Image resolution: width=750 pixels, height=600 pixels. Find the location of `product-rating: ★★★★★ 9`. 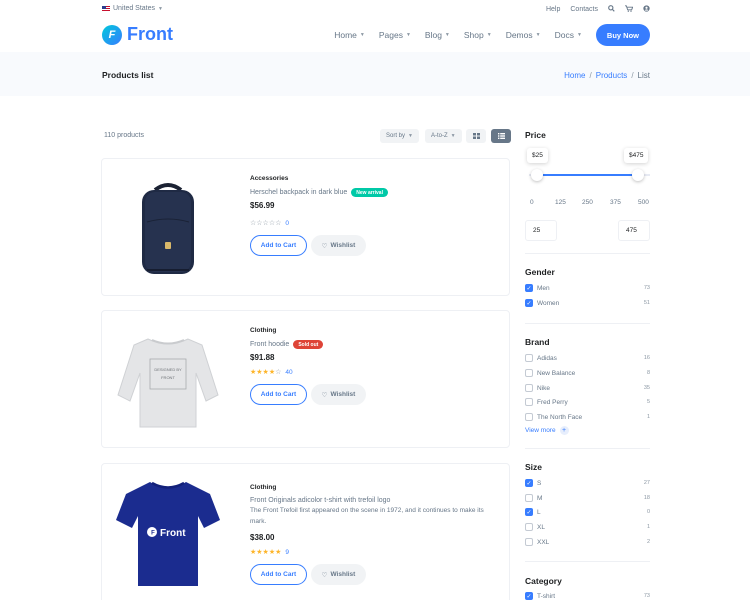

product-rating: ★★★★★ 9 is located at coordinates (372, 552).